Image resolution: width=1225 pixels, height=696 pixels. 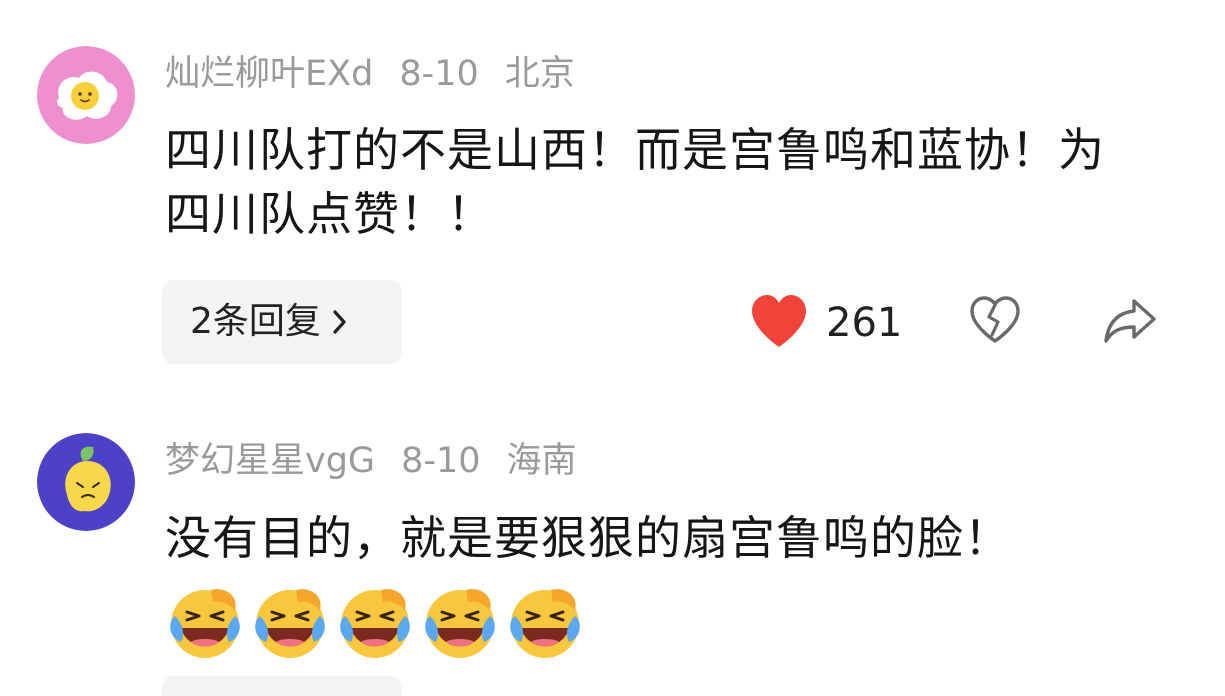 I want to click on username: 梦幻星星vgG, so click(x=270, y=461).